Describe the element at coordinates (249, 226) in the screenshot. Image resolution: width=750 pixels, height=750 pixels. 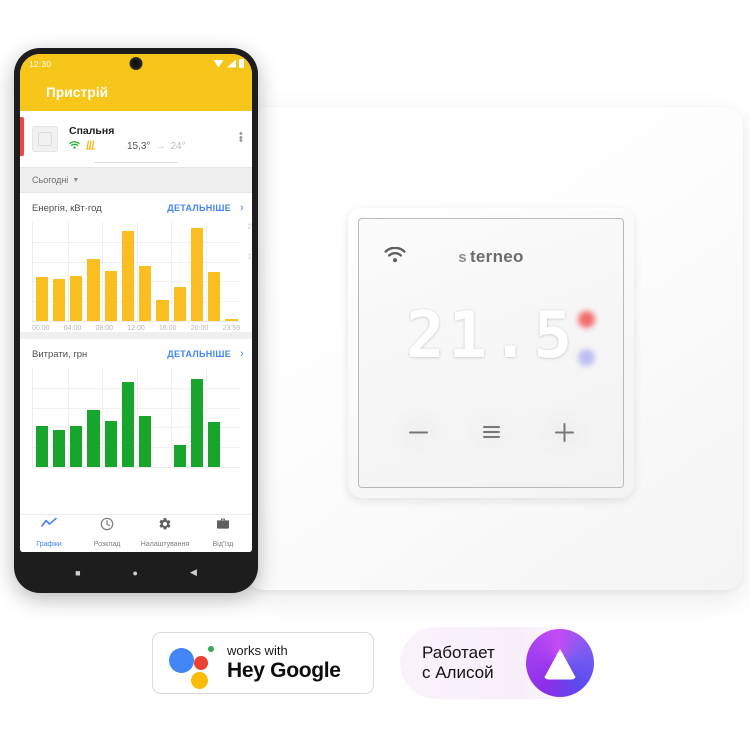
I see `y-axis-tick-label: 26` at that location.